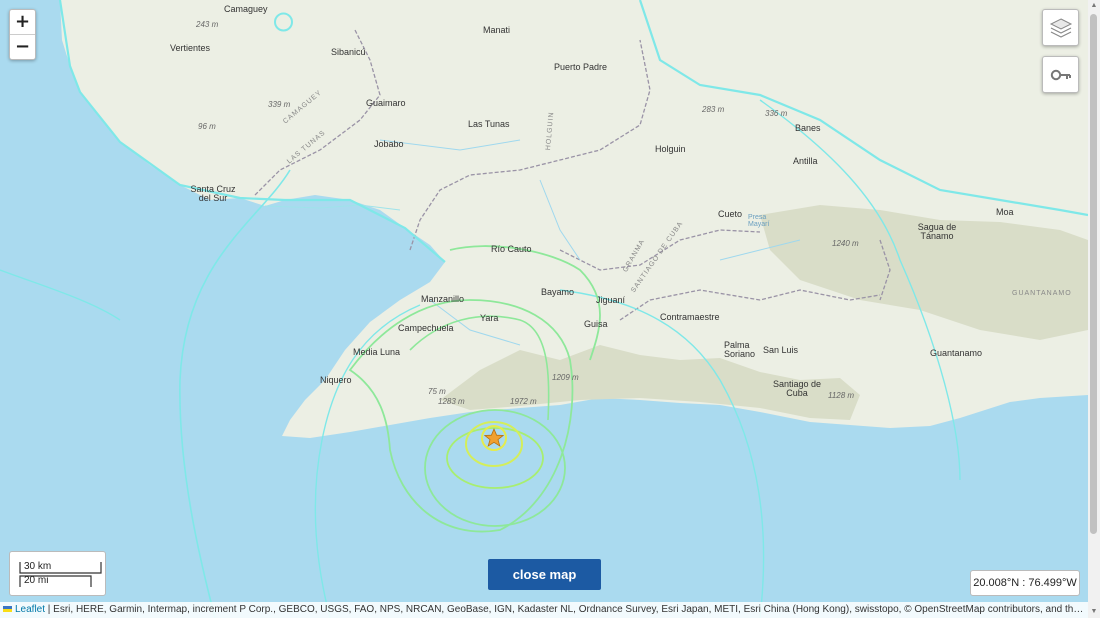 The width and height of the screenshot is (1100, 618). Describe the element at coordinates (489, 124) in the screenshot. I see `city-label: Las Tunas` at that location.